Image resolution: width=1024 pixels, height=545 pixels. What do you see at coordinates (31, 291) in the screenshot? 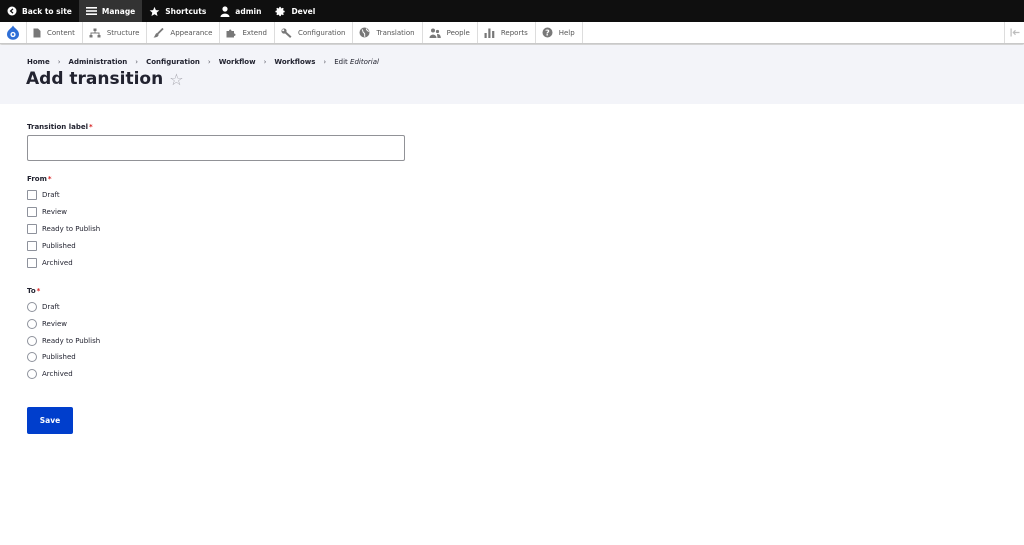
I see `to-label-text: To` at bounding box center [31, 291].